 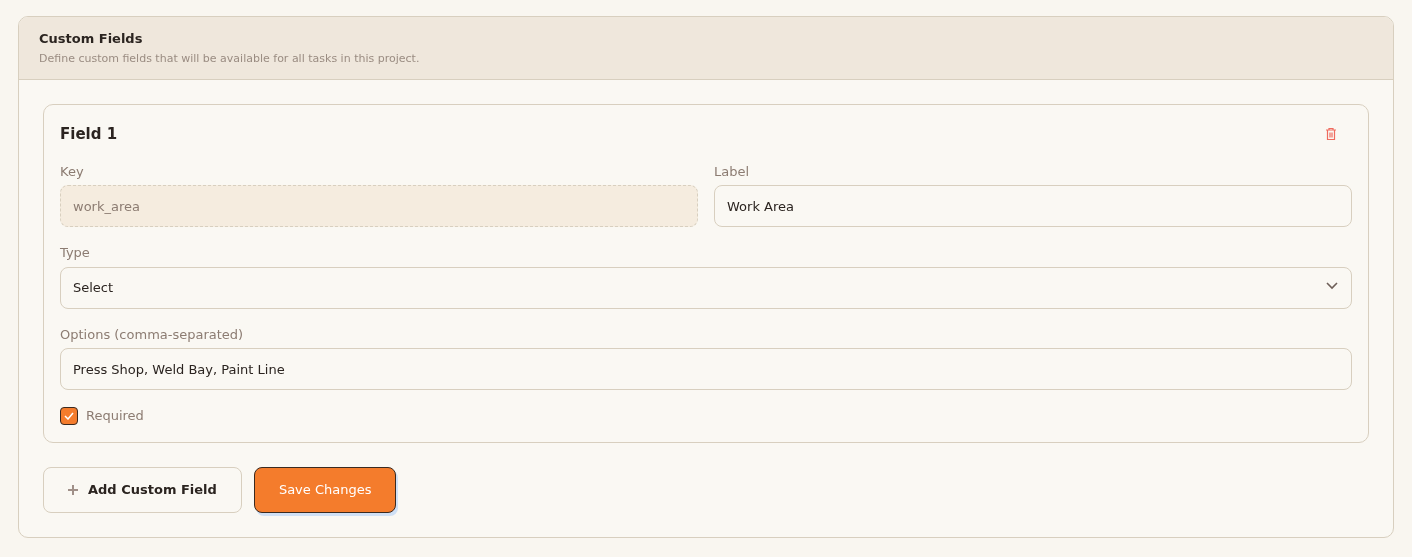 I want to click on field-label: Type, so click(x=75, y=253).